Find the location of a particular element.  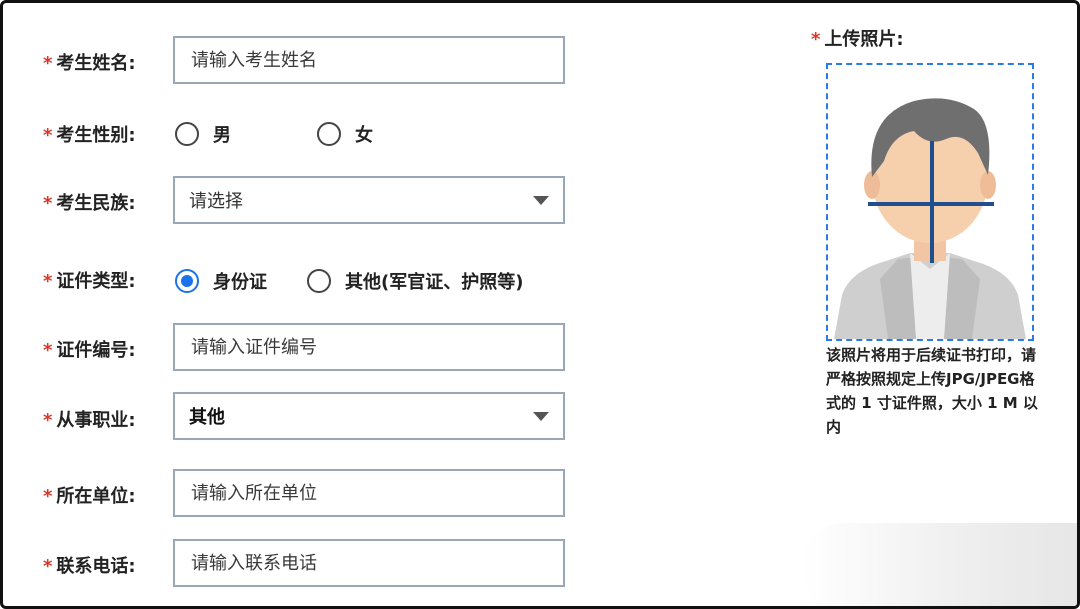

workplace-field is located at coordinates (369, 493).